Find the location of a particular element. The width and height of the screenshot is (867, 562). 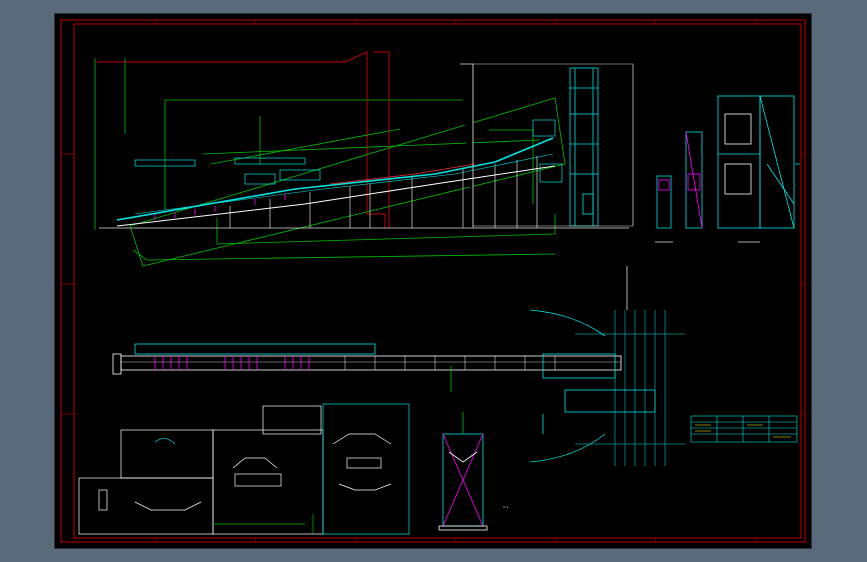

side-section-d is located at coordinates (779, 162).